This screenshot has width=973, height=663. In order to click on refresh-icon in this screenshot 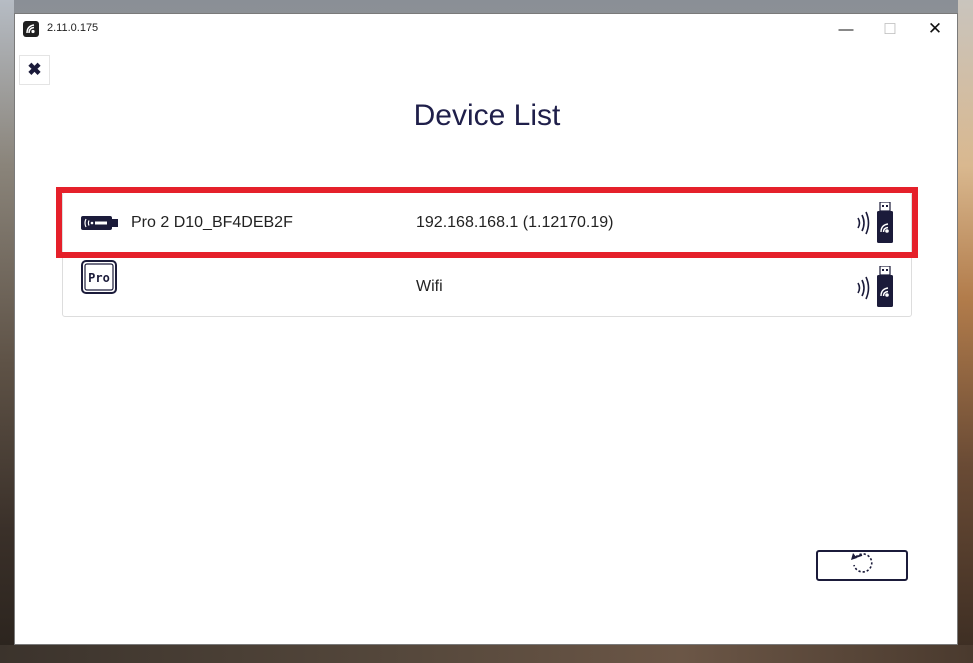, I will do `click(862, 565)`.